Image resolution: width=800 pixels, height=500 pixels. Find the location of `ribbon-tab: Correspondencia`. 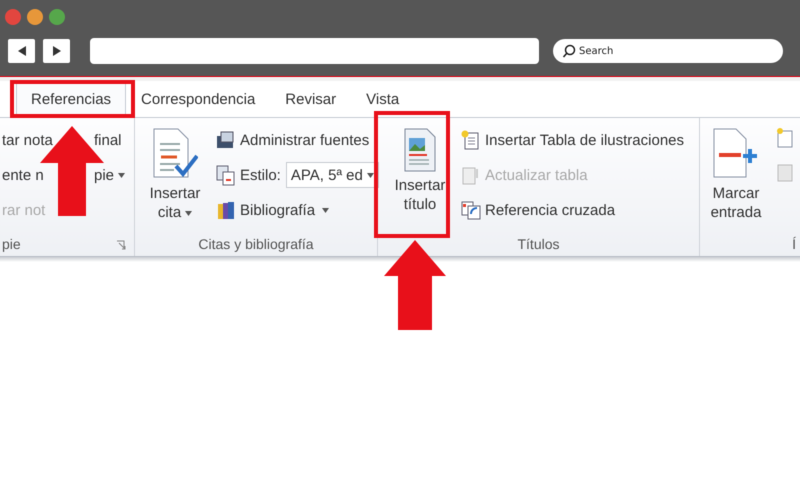

ribbon-tab: Correspondencia is located at coordinates (198, 99).